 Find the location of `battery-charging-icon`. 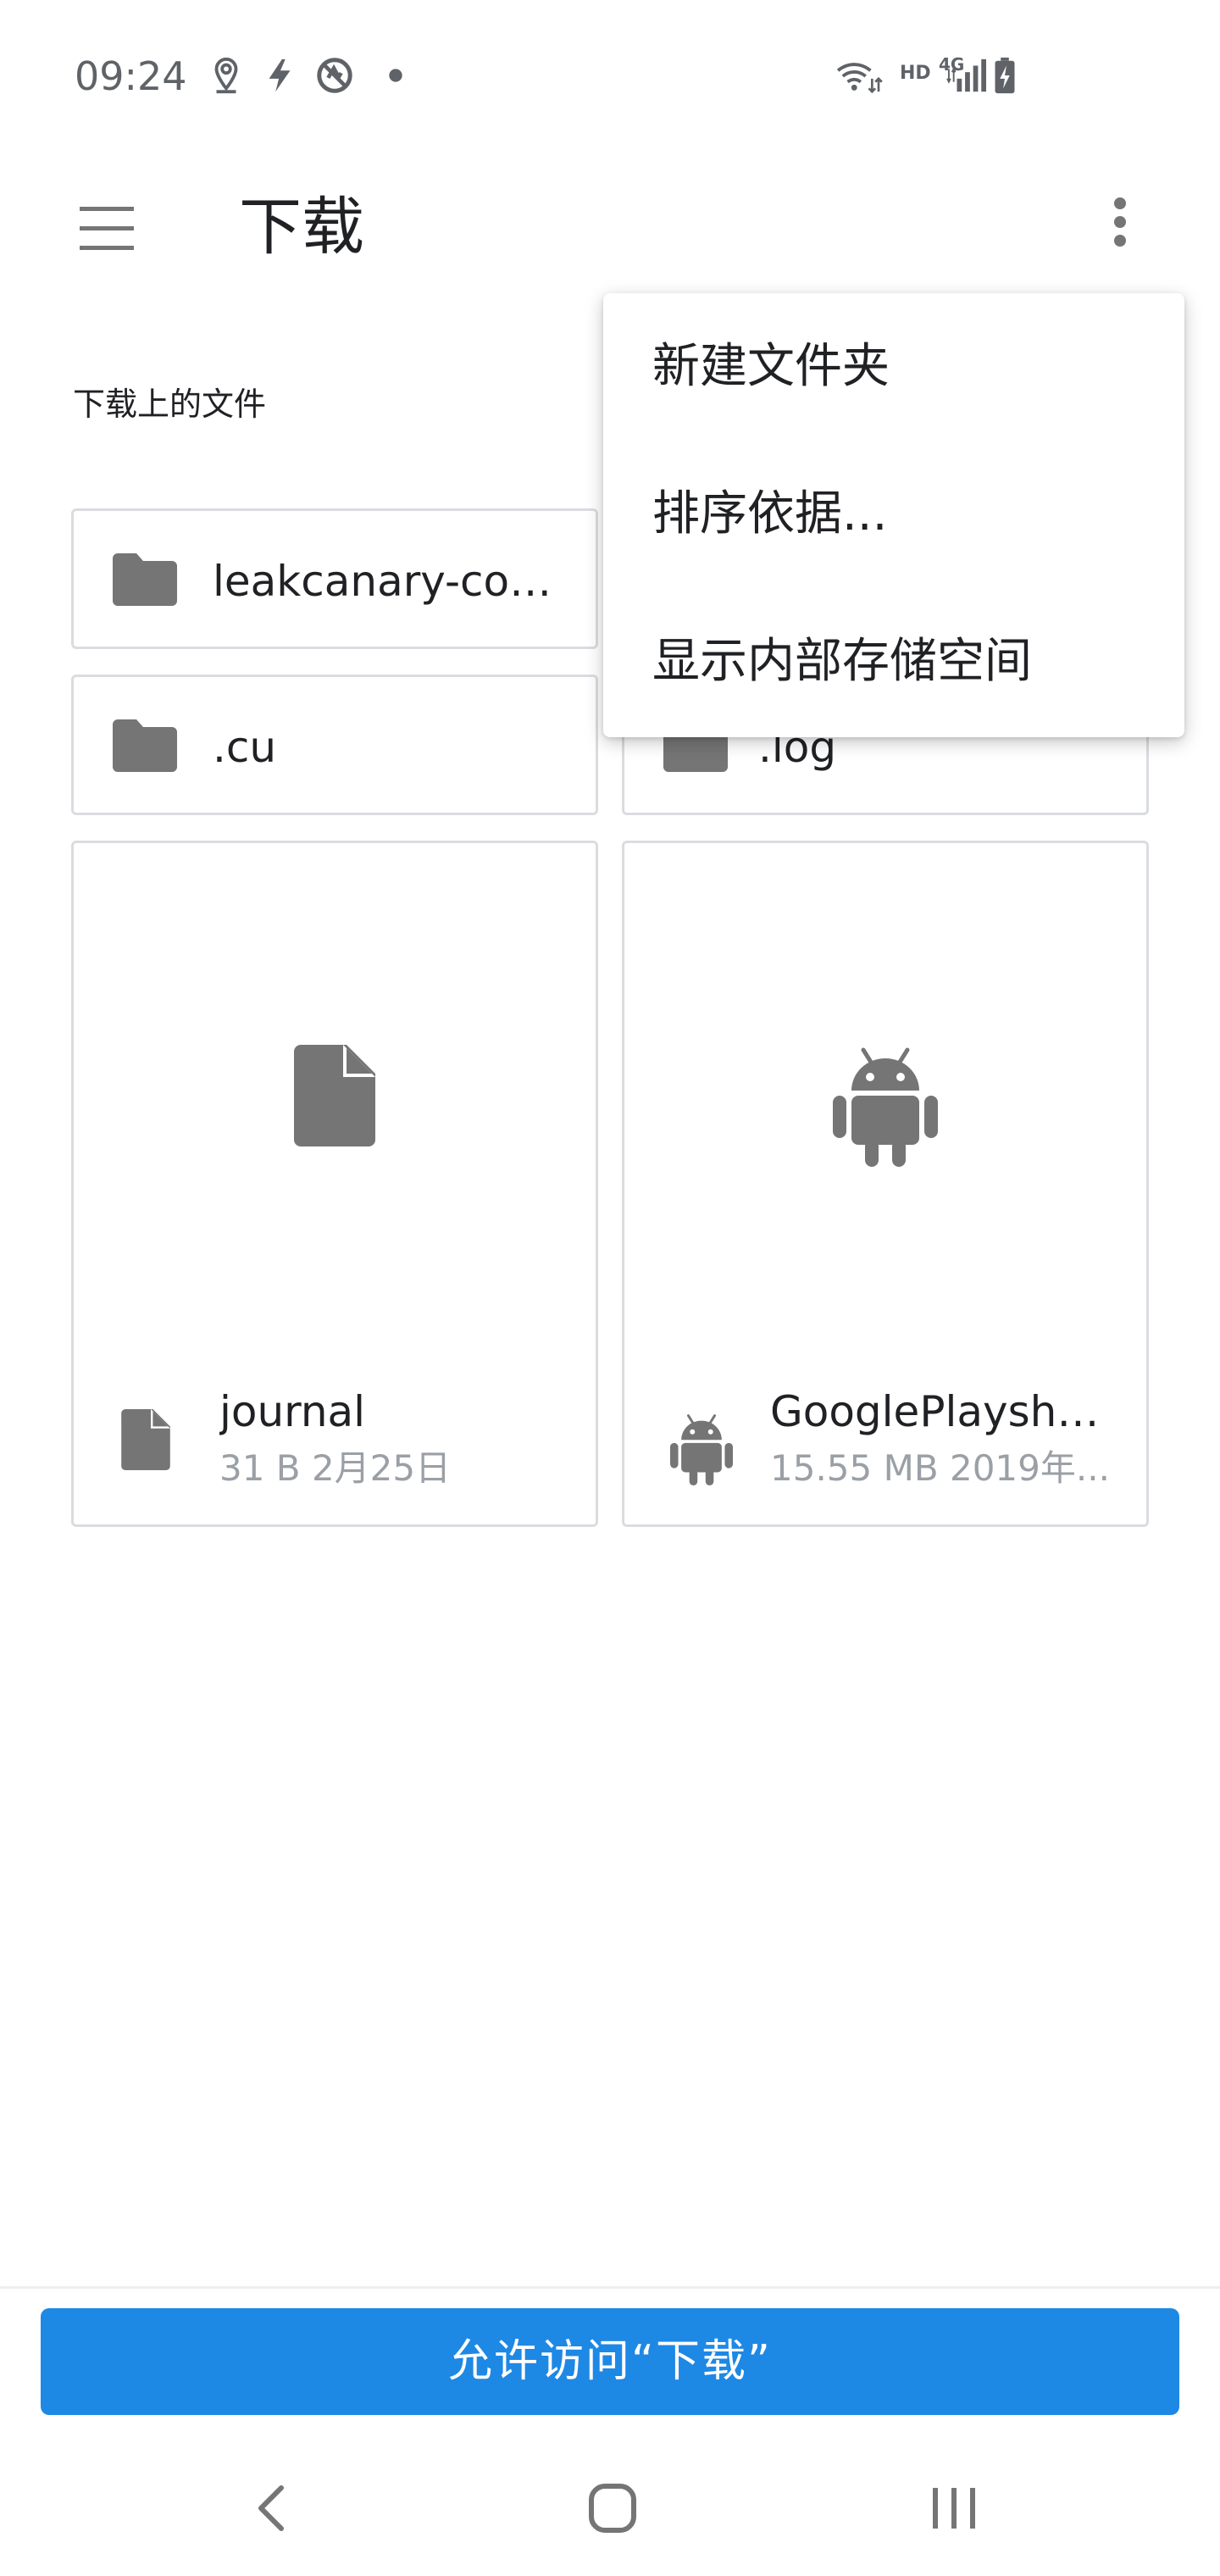

battery-charging-icon is located at coordinates (1005, 75).